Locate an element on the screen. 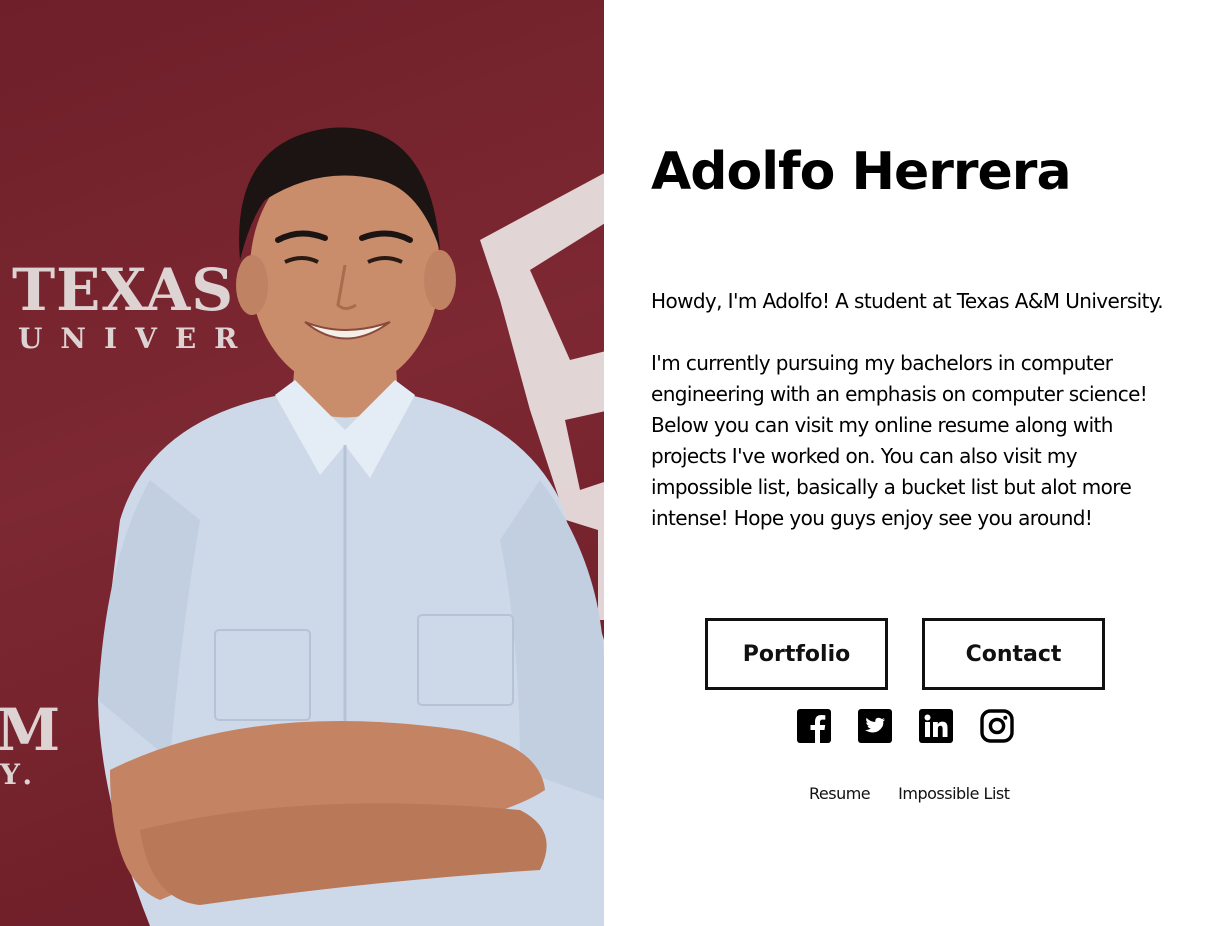 The height and width of the screenshot is (926, 1207). contact-button: Contact is located at coordinates (1013, 654).